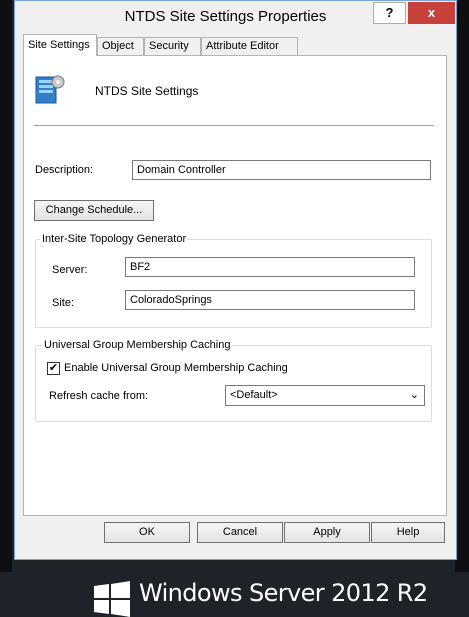  What do you see at coordinates (462, 308) in the screenshot?
I see `desktop-edge-right` at bounding box center [462, 308].